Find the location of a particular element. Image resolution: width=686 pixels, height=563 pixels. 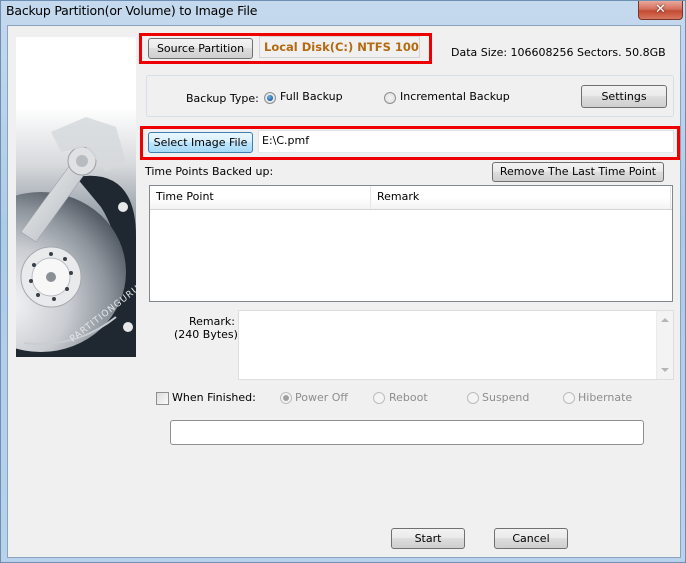

column-header-time-point: Time Point is located at coordinates (260, 197).